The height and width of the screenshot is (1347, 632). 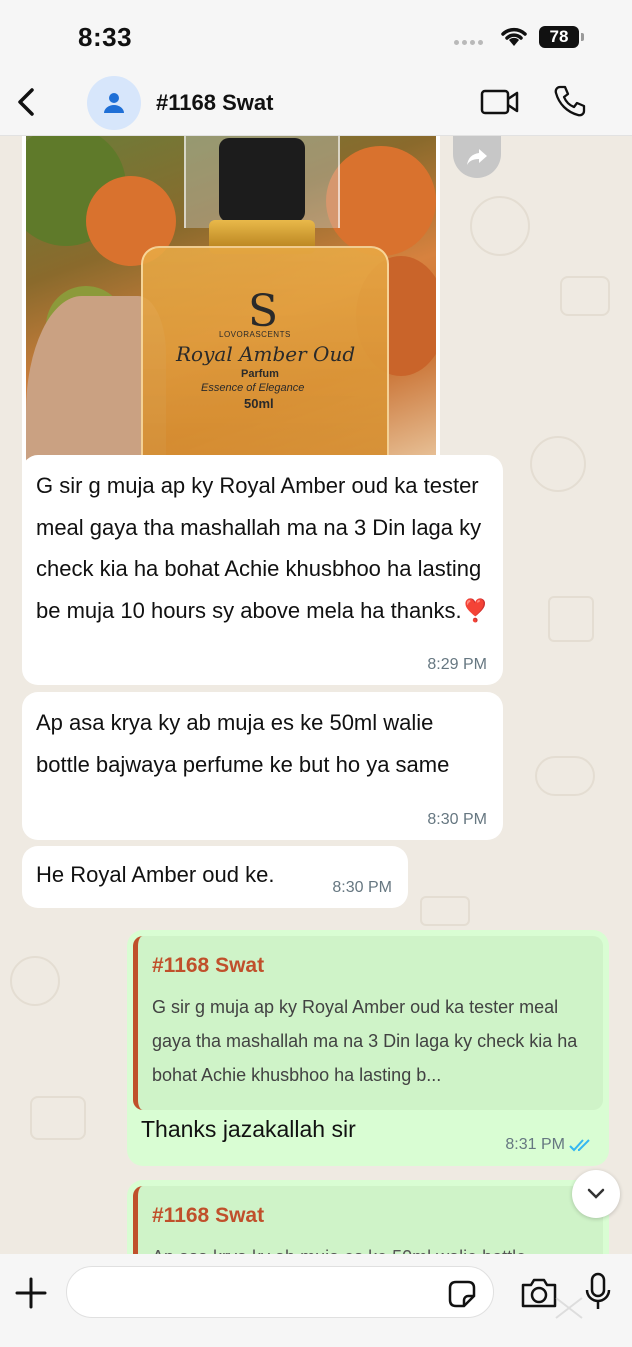 What do you see at coordinates (514, 36) in the screenshot?
I see `wifi-icon` at bounding box center [514, 36].